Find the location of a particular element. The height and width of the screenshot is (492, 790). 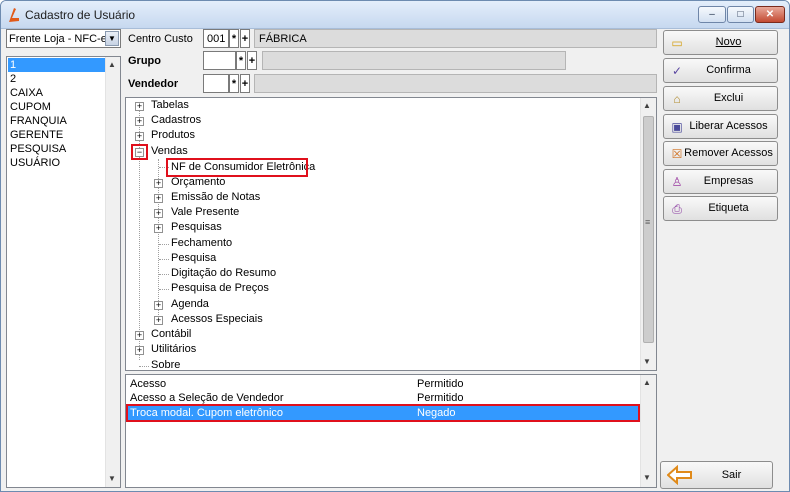

title-bar: Cadastro de Usuário – □ ✕ is located at coordinates (395, 15).